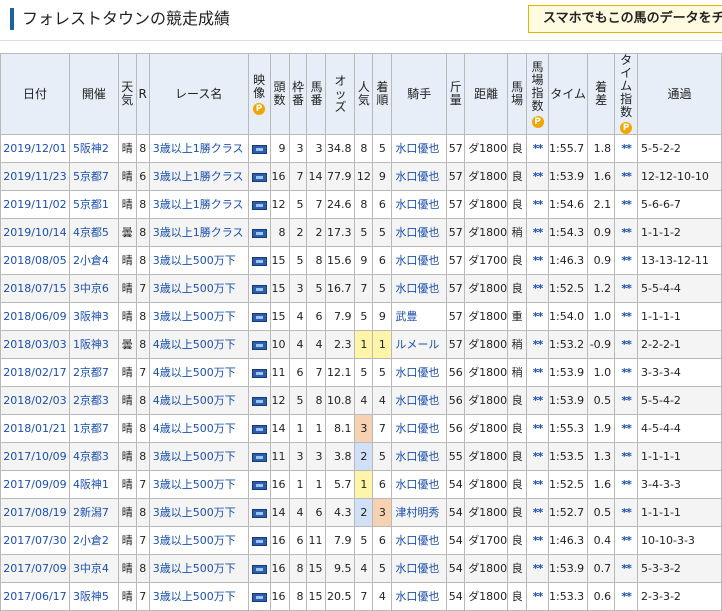  What do you see at coordinates (35, 484) in the screenshot?
I see `cell-race-date: 2017/09/09` at bounding box center [35, 484].